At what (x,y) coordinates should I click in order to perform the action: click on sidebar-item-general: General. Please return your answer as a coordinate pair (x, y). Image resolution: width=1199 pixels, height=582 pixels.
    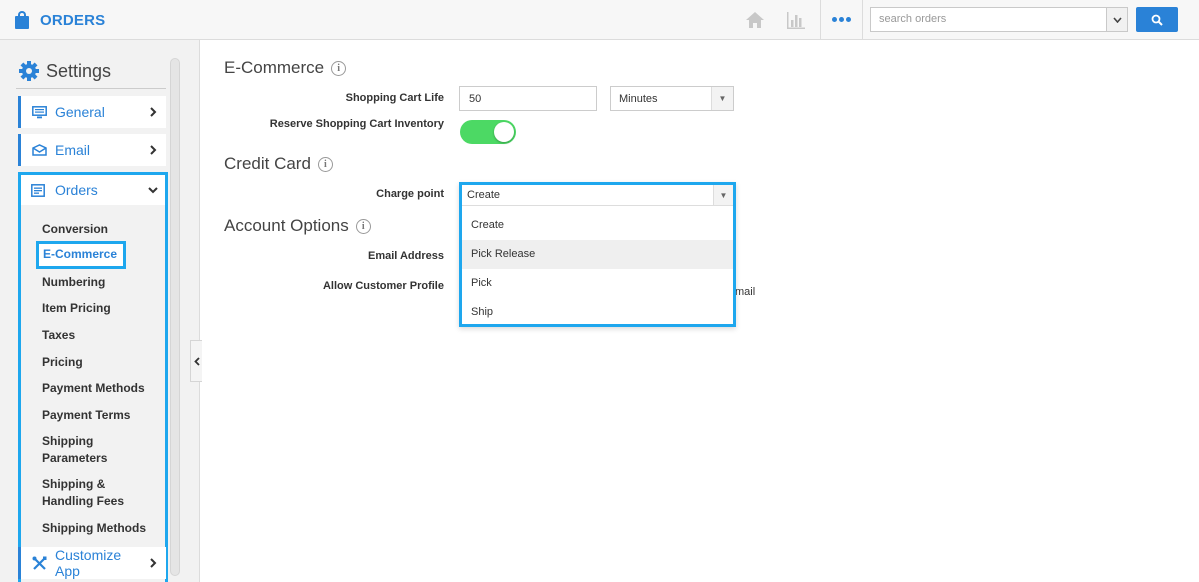
    Looking at the image, I should click on (92, 112).